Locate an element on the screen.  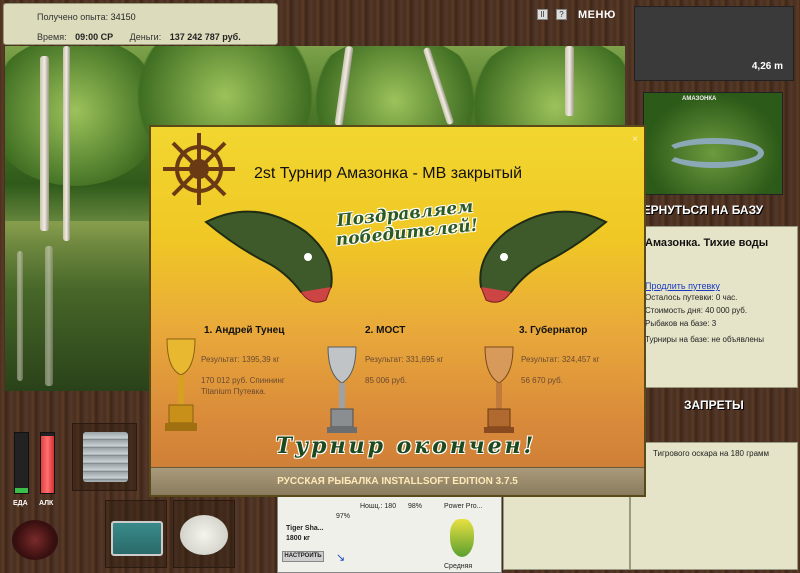
arrow-icon: ↘ is located at coordinates (340, 557).